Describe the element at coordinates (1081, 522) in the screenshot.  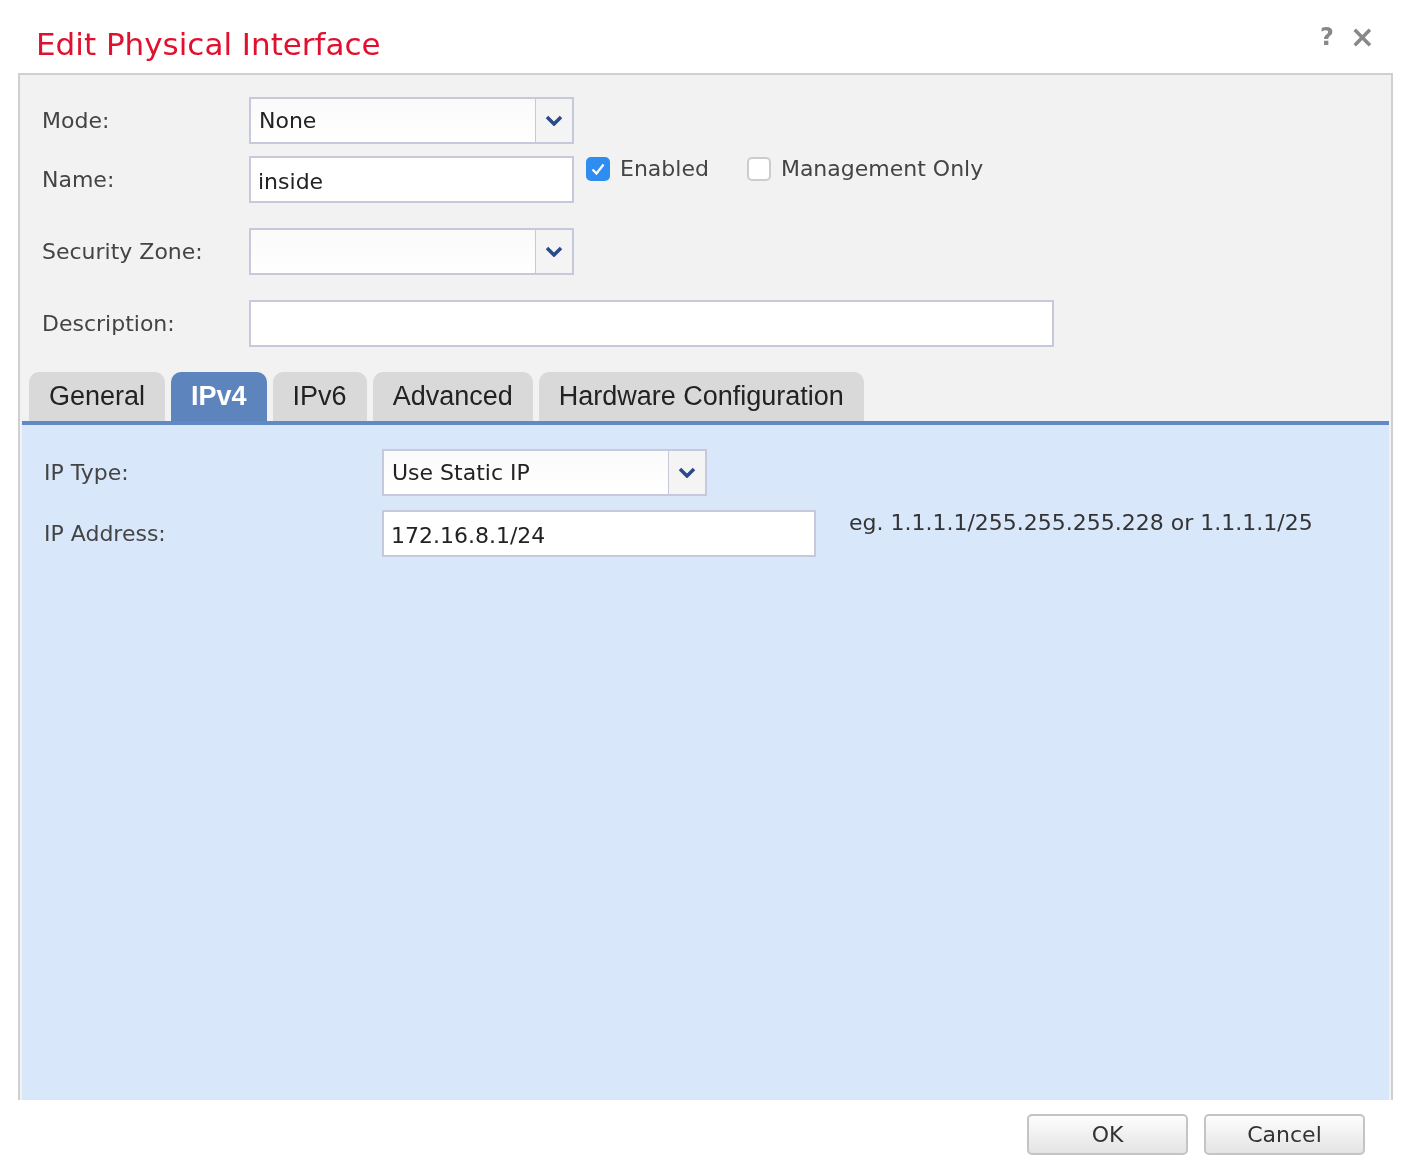
I see `hint-text: eg. 1.1.1.1/255.255.255.228 or 1.1.1.1/25` at that location.